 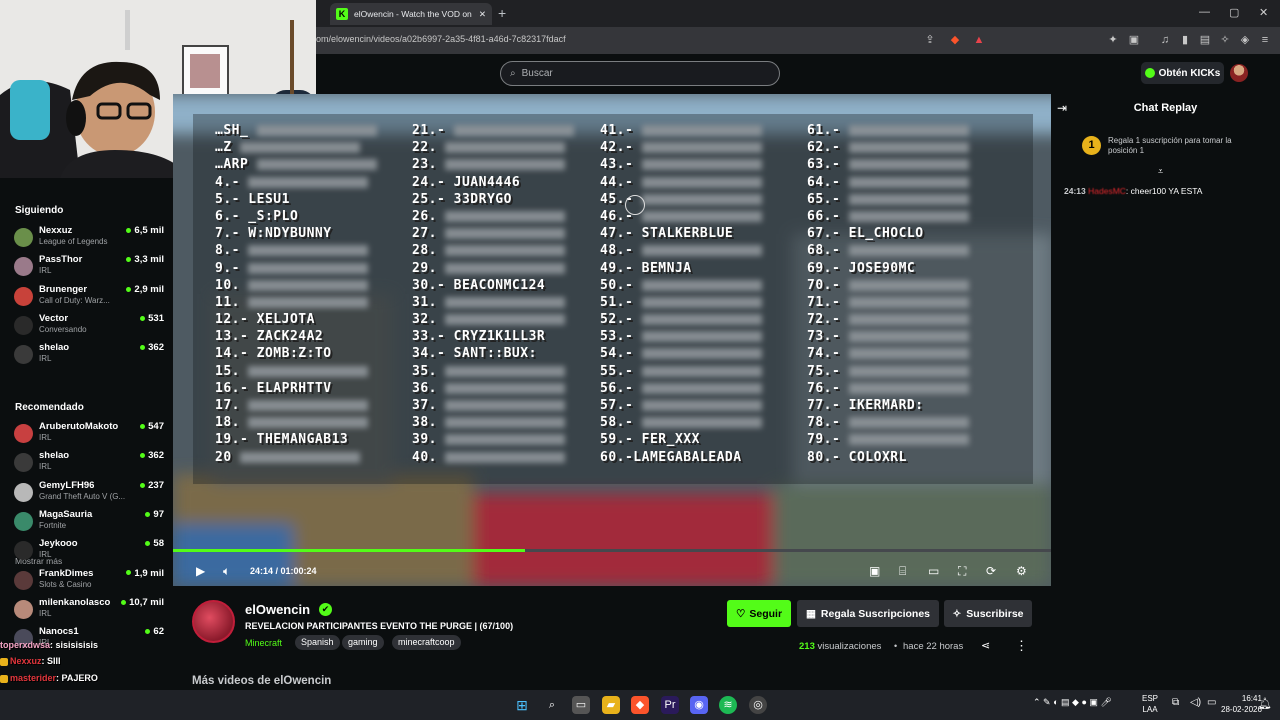 What do you see at coordinates (552, 705) in the screenshot?
I see `taskbar-search-icon: ⌕` at bounding box center [552, 705].